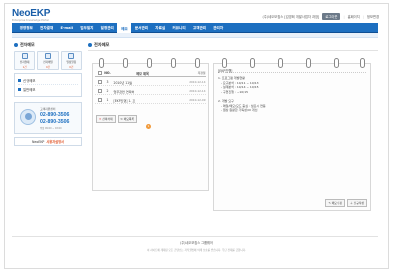 The width and height of the screenshot is (393, 272). I want to click on sub-nav-bar, so click(195, 35).